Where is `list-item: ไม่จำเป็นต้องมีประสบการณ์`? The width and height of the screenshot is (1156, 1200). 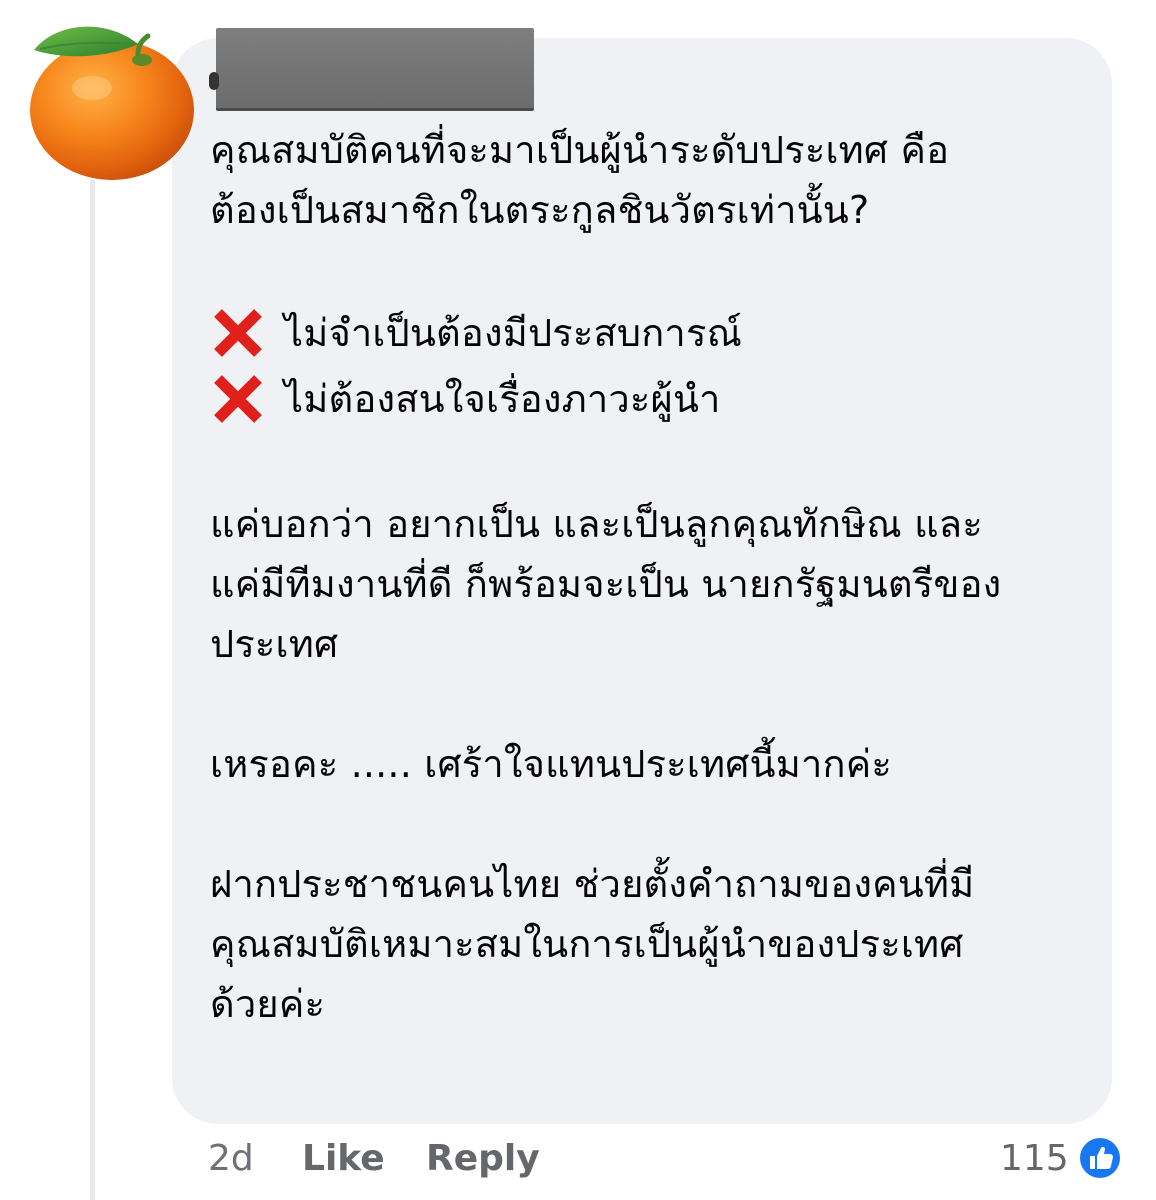
list-item: ไม่จำเป็นต้องมีประสบการณ์ is located at coordinates (650, 333).